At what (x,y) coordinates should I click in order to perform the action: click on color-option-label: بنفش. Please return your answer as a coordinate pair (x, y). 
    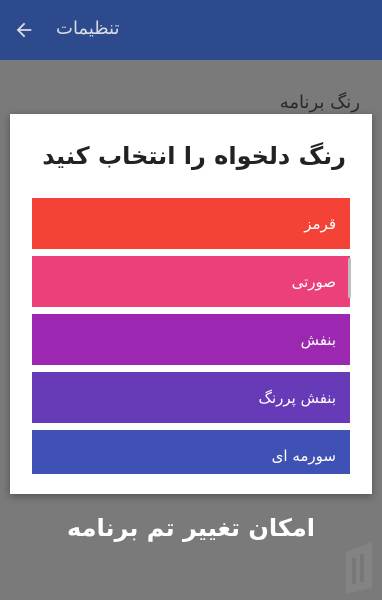
    Looking at the image, I should click on (318, 339).